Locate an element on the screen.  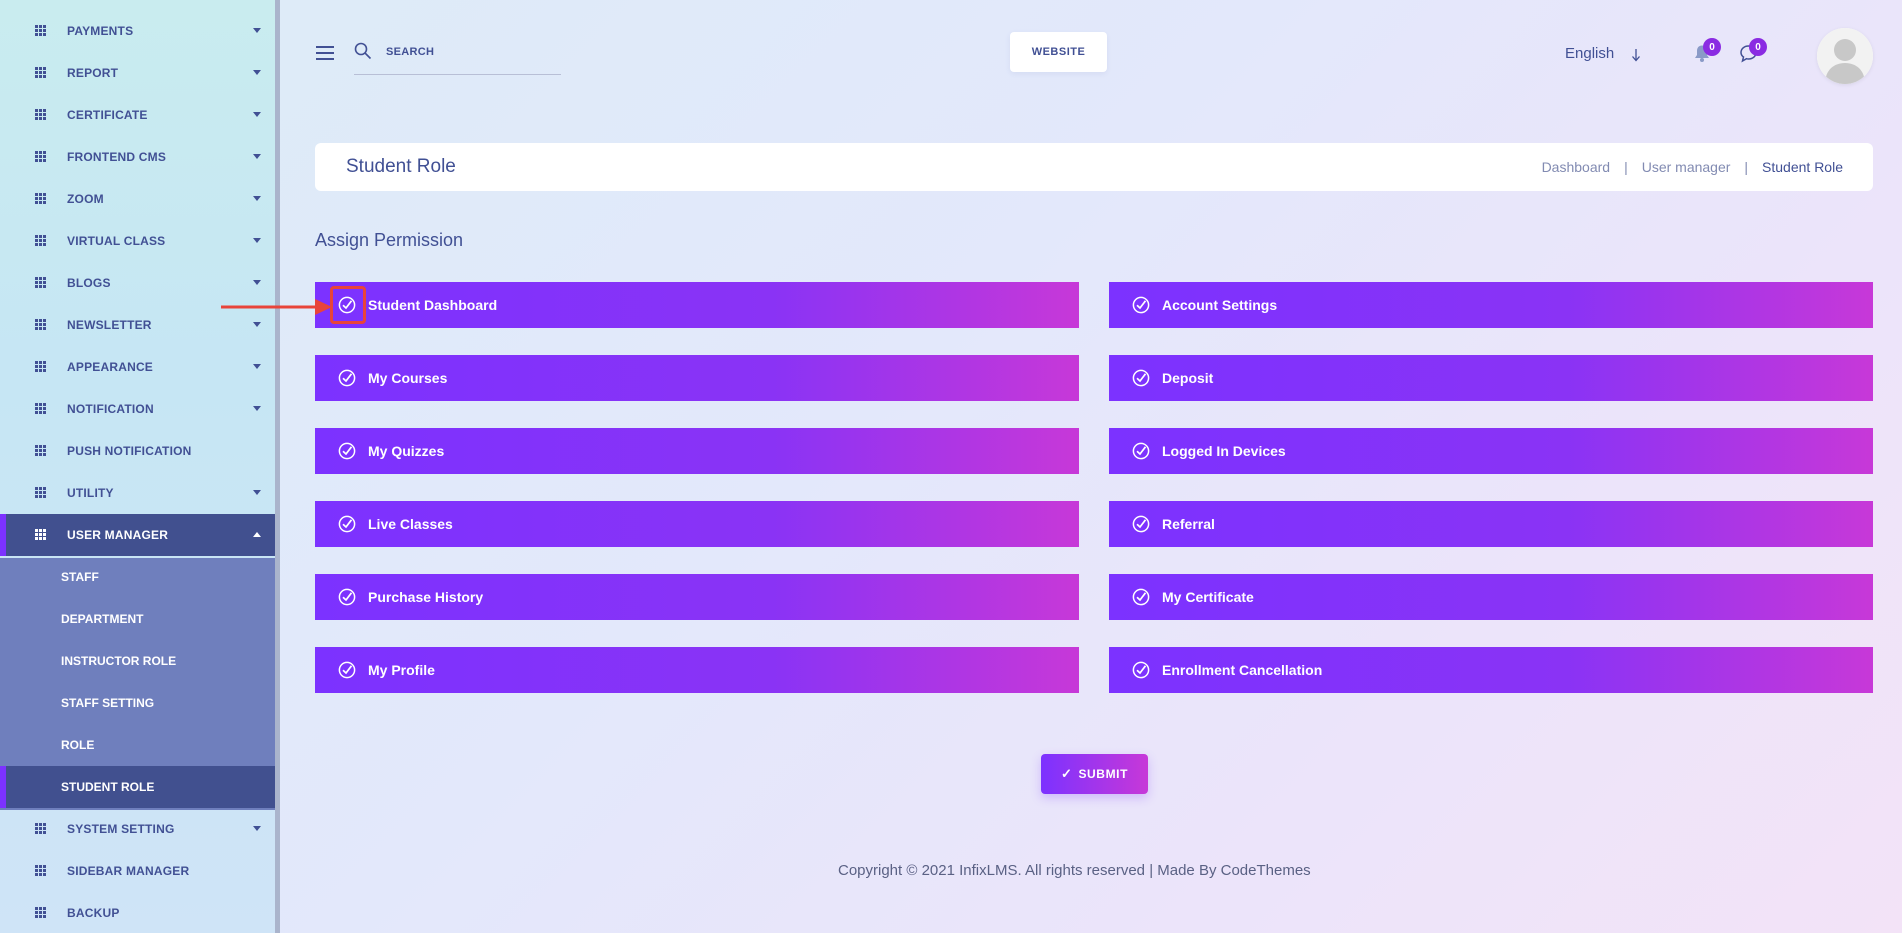
sidebar-item-label: APPEARANCE is located at coordinates (110, 367).